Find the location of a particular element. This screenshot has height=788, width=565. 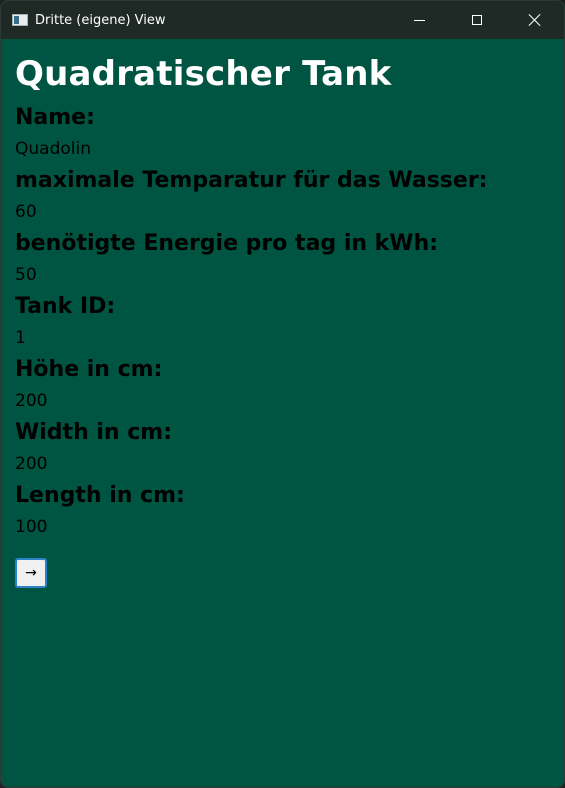

field-label: maximale Temparatur für das Wasser: is located at coordinates (251, 180).